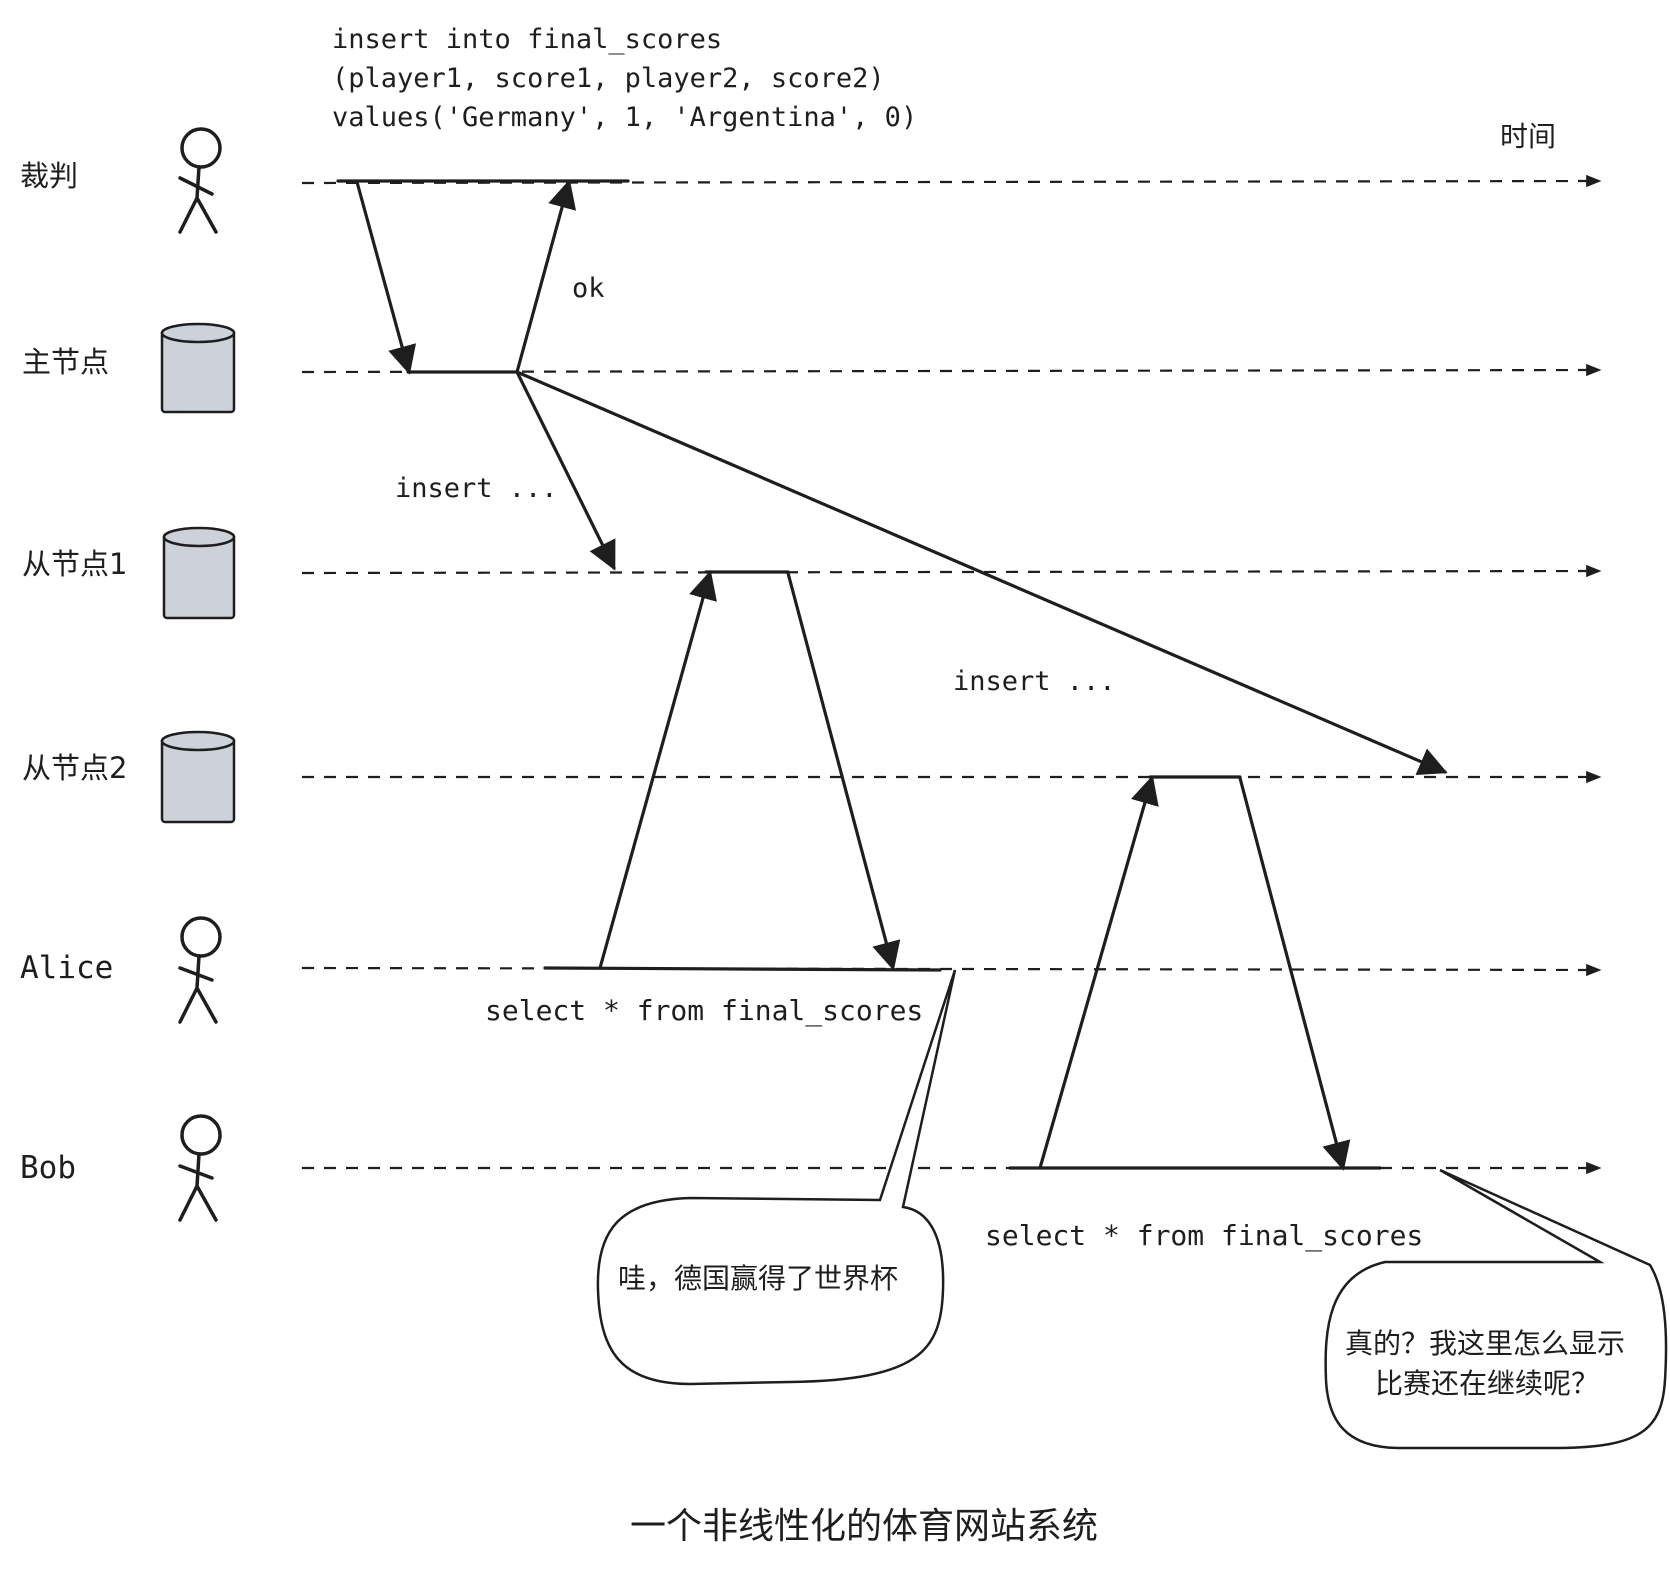 The height and width of the screenshot is (1572, 1670). I want to click on arrow-replicate-slave1, so click(565, 470).